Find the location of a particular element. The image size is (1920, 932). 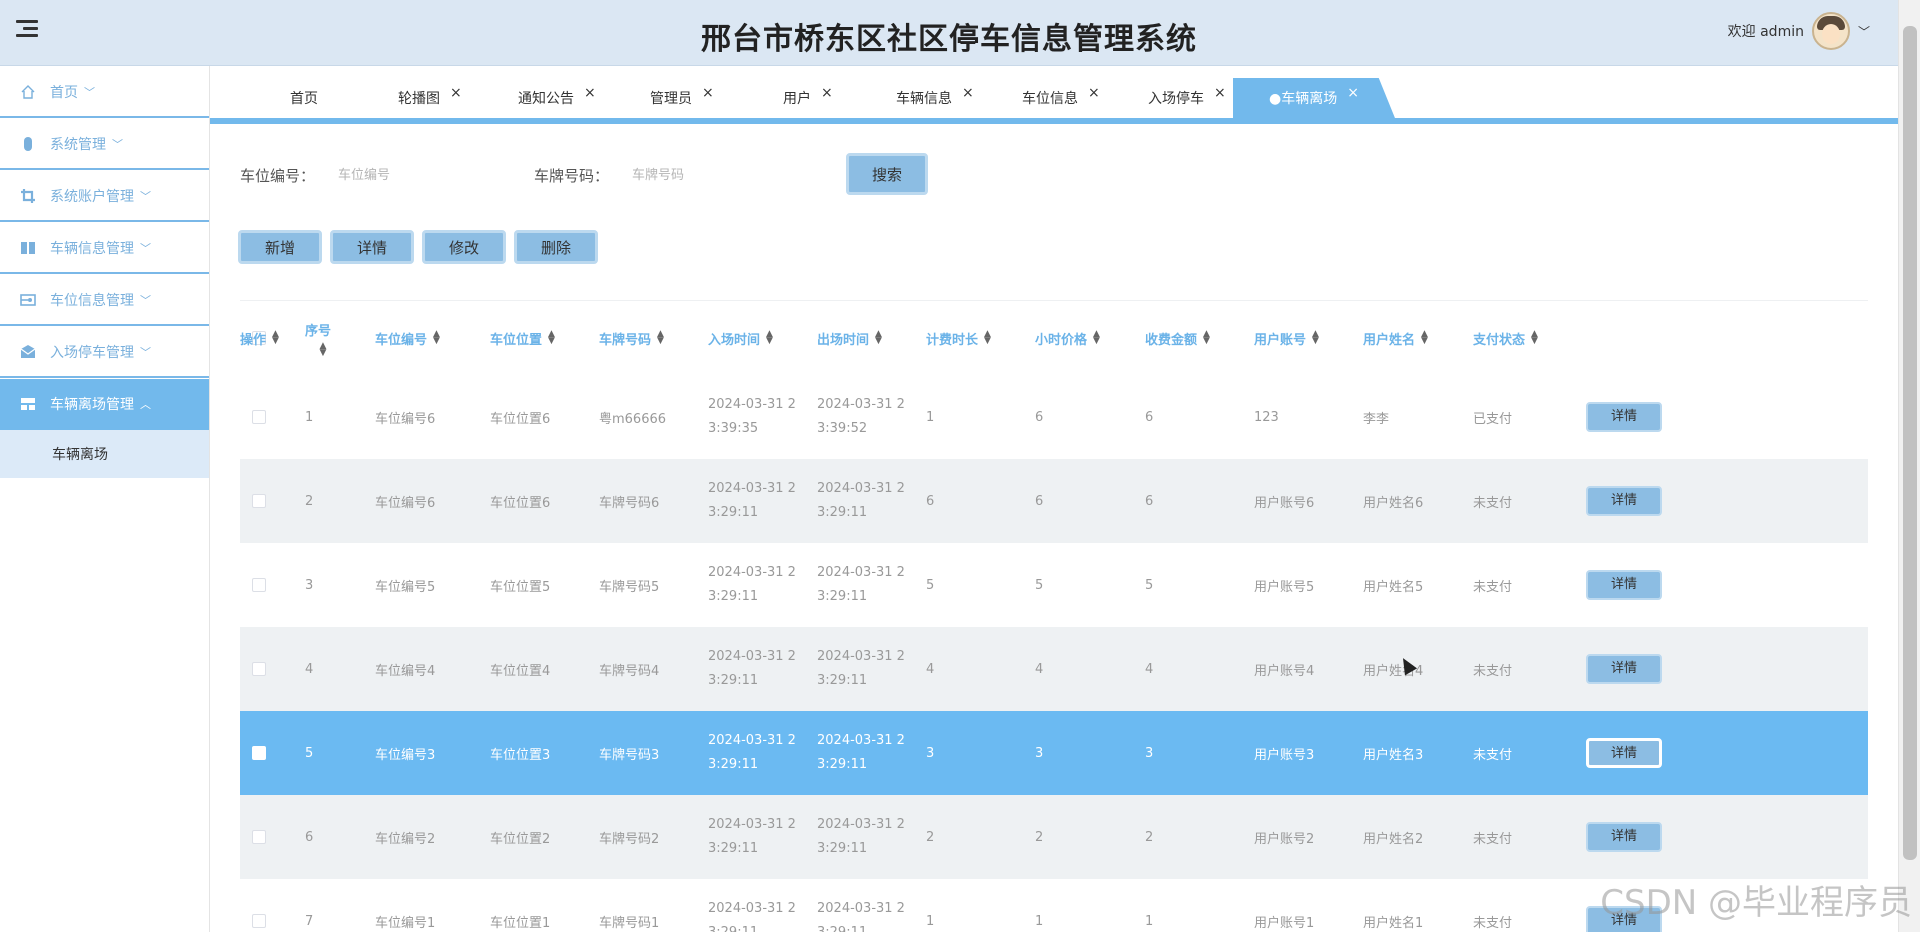

plate-input is located at coordinates (712, 175).